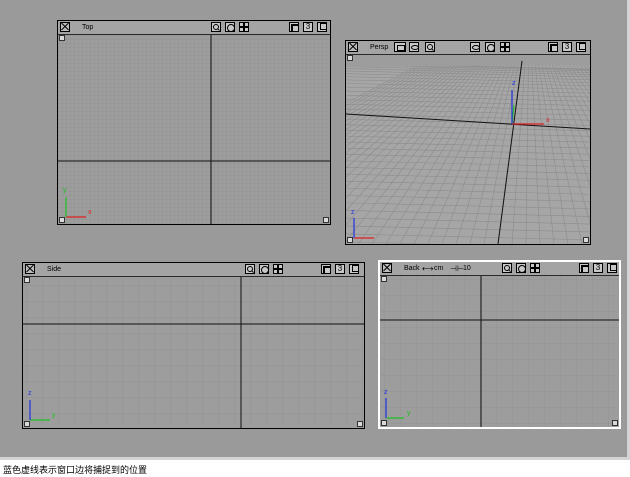 Image resolution: width=630 pixels, height=477 pixels. Describe the element at coordinates (193, 270) in the screenshot. I see `viewport-side-toolbar: Side 3` at that location.